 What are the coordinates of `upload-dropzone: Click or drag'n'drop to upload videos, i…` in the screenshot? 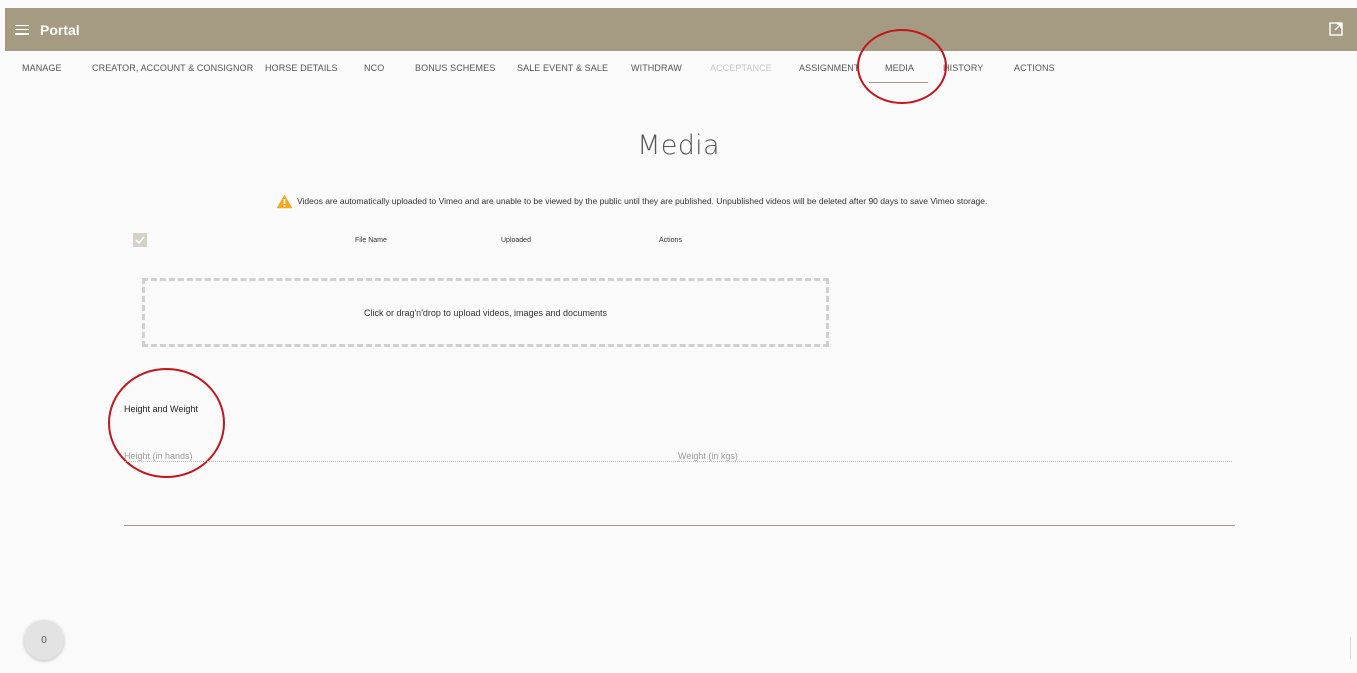 It's located at (485, 312).